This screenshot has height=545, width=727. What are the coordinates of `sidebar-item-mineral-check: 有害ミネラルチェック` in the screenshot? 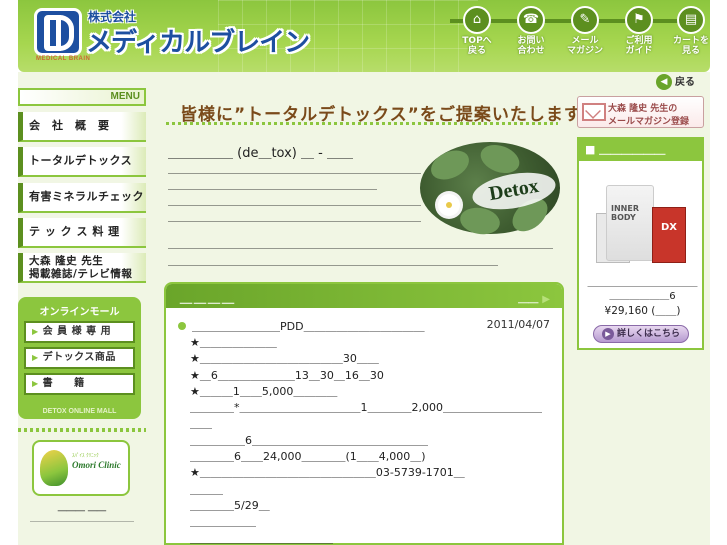 It's located at (82, 198).